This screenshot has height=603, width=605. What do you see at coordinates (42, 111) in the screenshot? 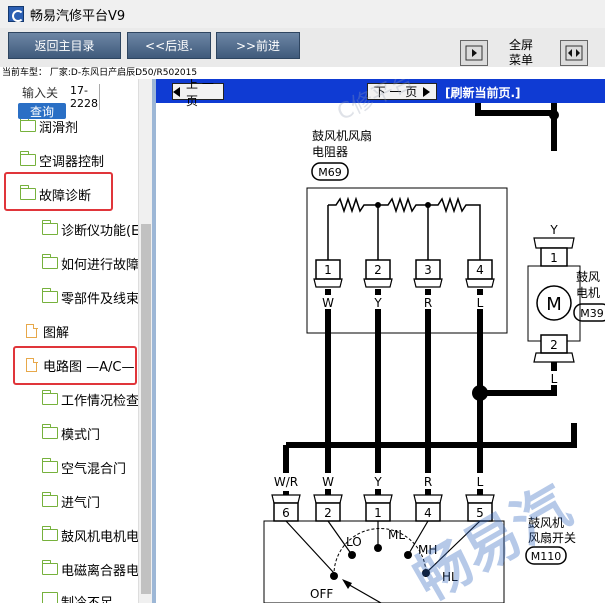
I see `search-button: 查询` at bounding box center [42, 111].